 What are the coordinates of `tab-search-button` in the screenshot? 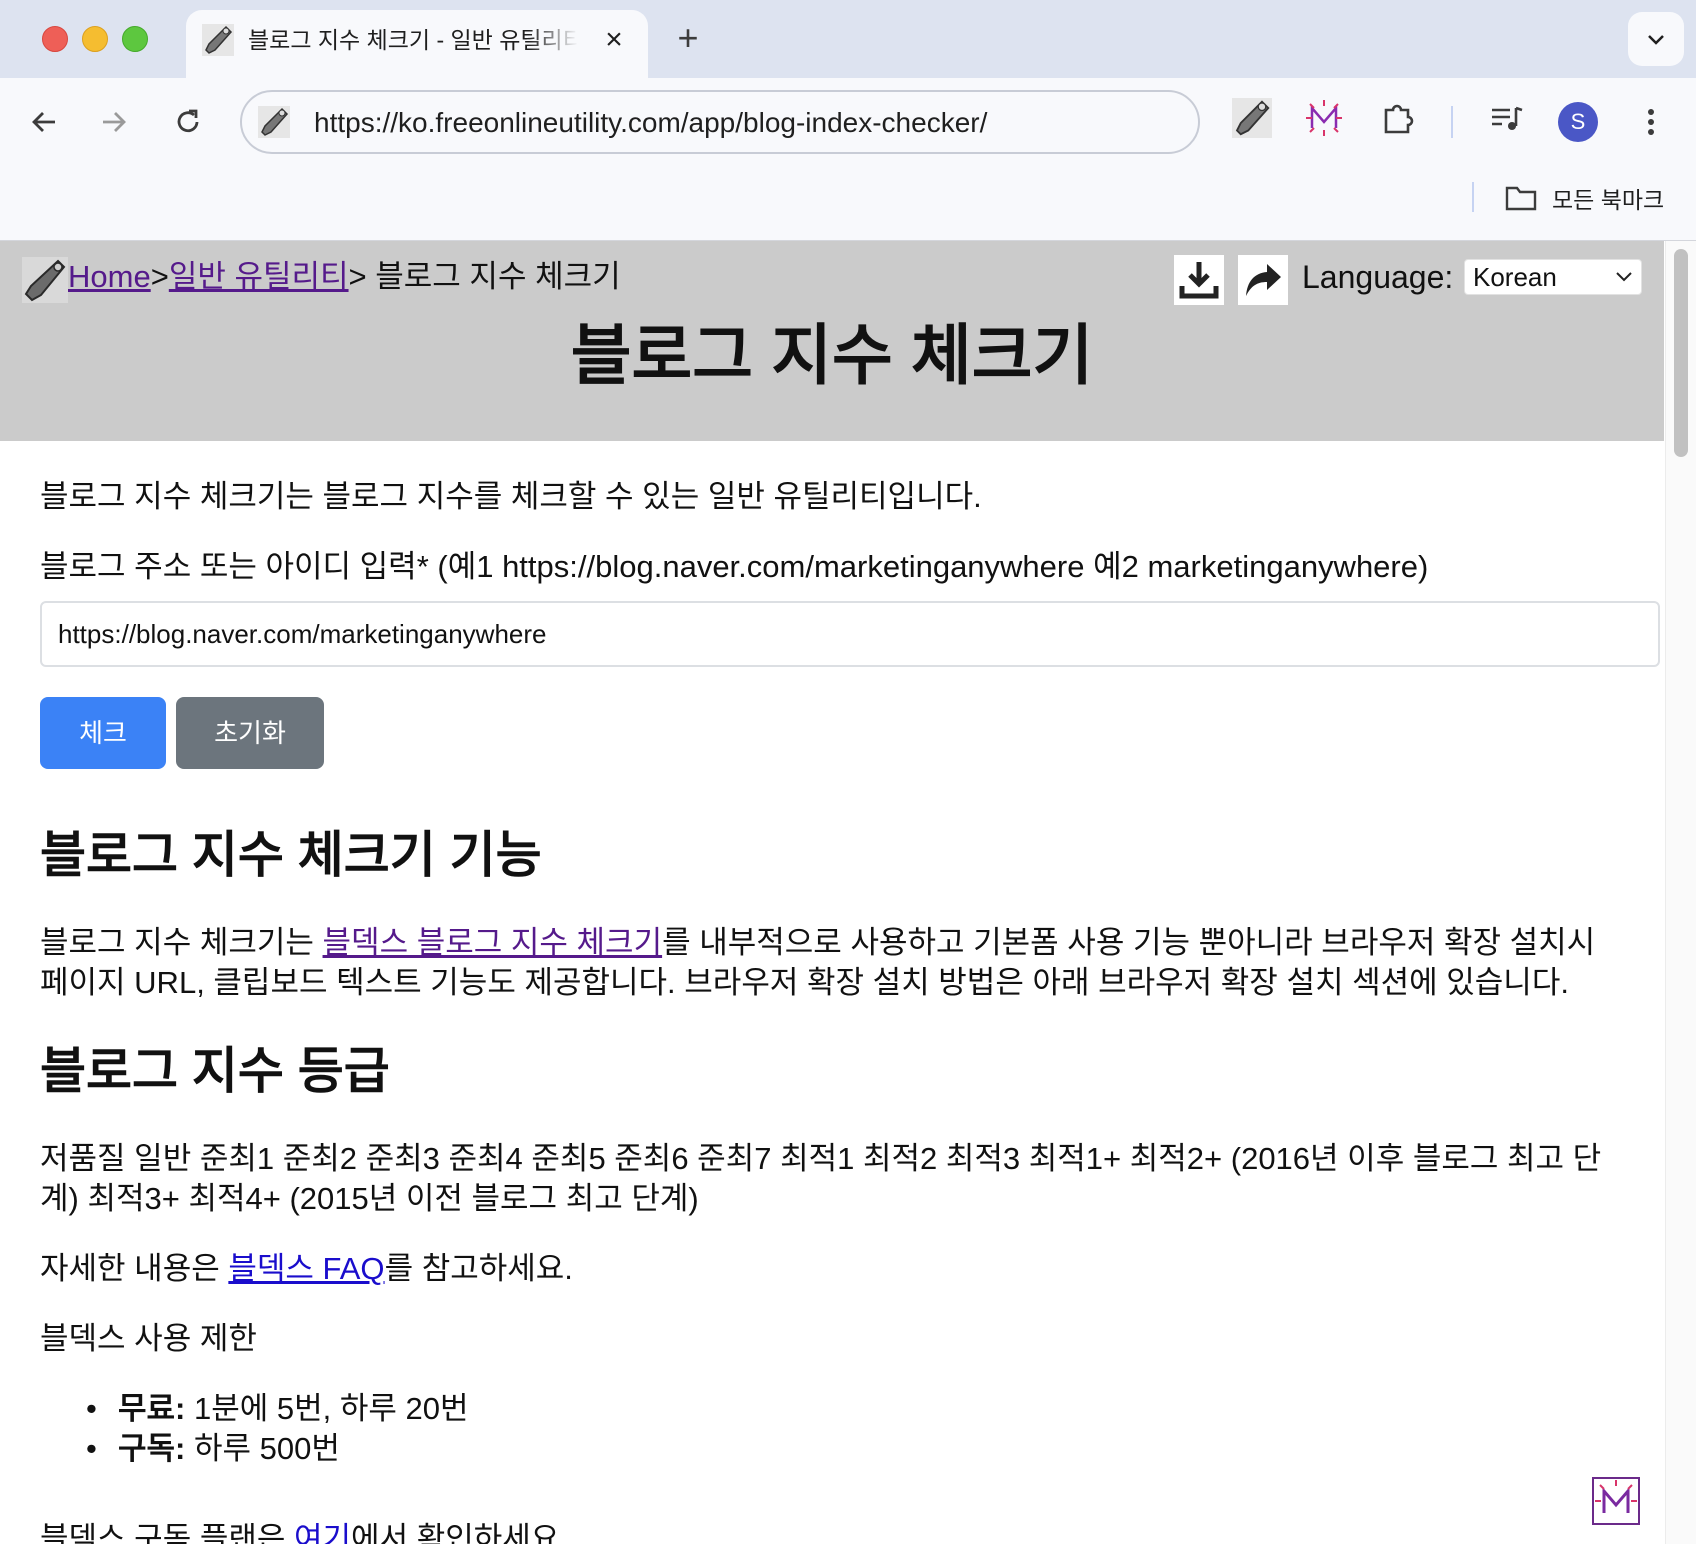 It's located at (1656, 39).